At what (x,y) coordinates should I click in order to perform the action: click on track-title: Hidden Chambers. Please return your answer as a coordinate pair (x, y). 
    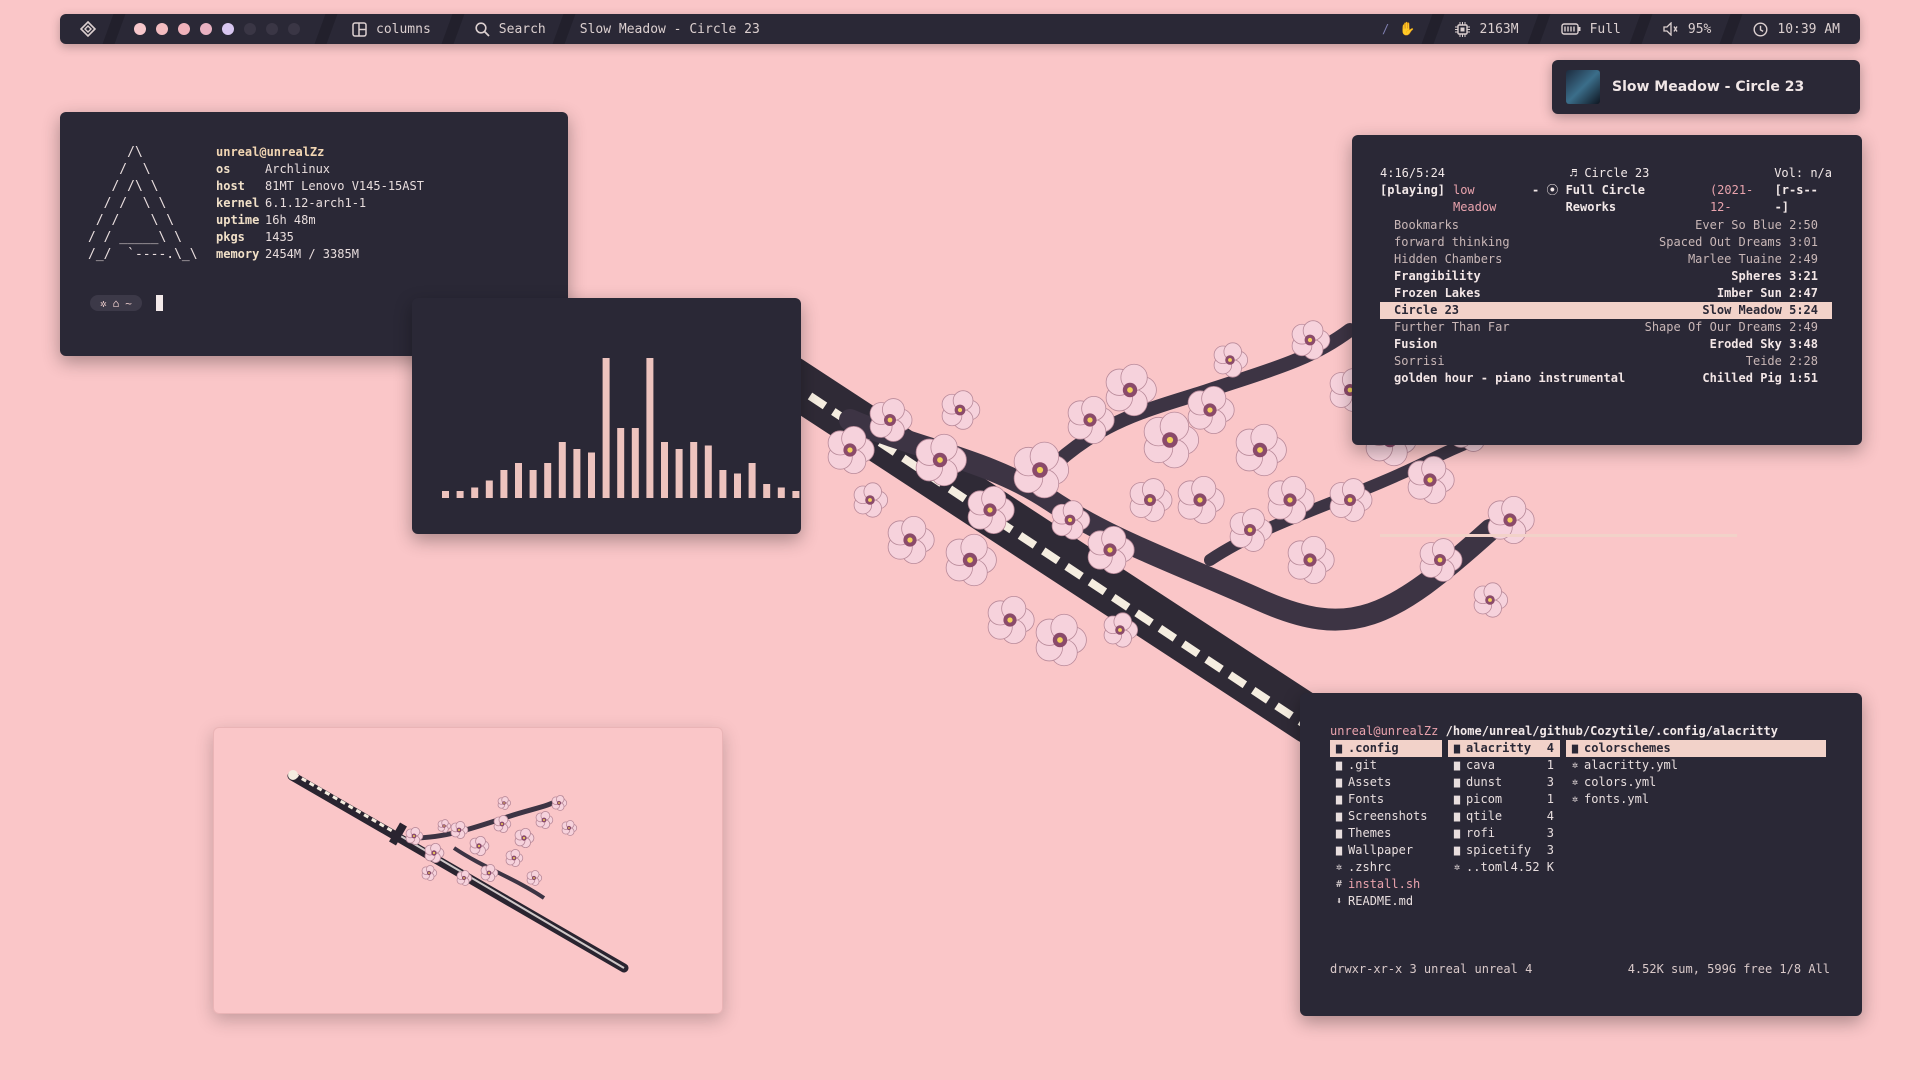
    Looking at the image, I should click on (1448, 259).